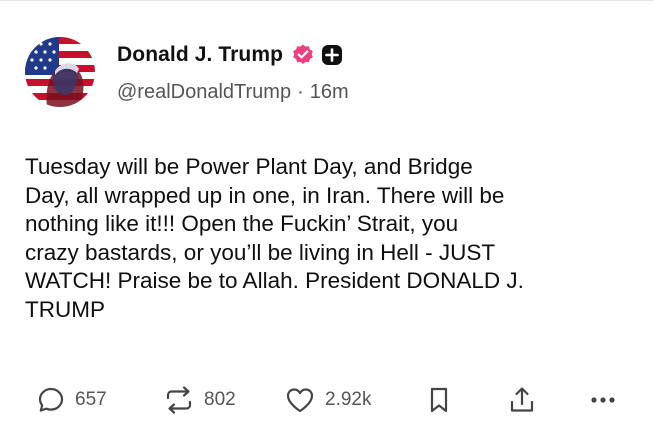 This screenshot has height=447, width=654. I want to click on like-button: 2.92k, so click(327, 400).